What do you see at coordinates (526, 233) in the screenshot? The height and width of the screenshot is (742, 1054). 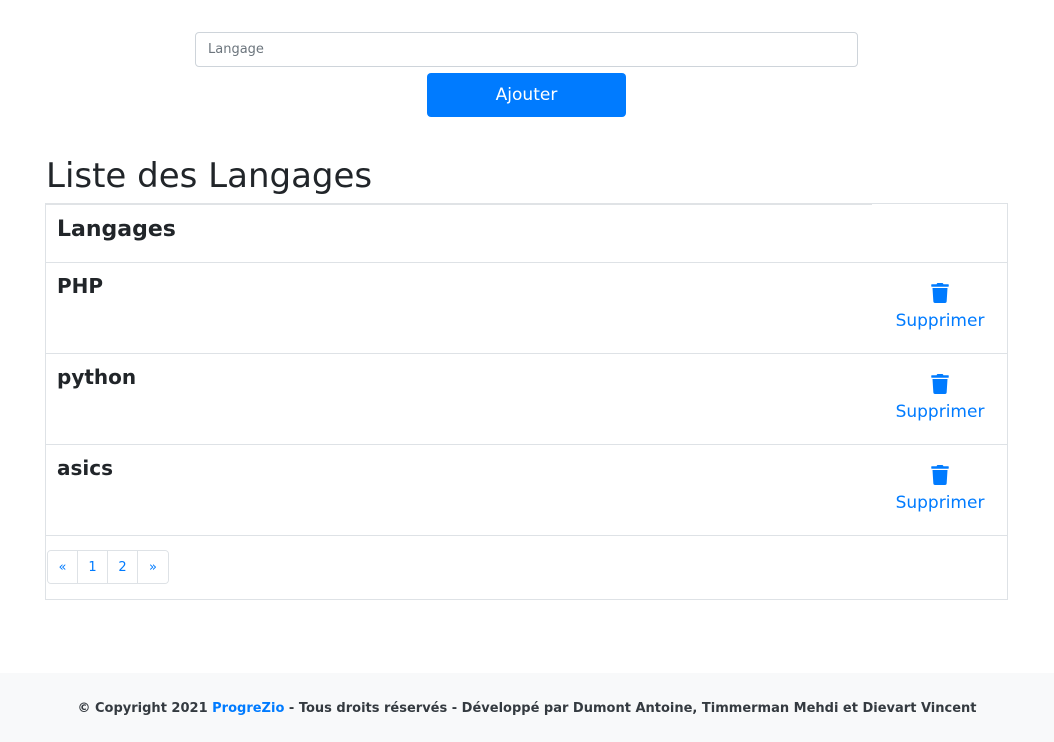 I see `list-header: Langages` at bounding box center [526, 233].